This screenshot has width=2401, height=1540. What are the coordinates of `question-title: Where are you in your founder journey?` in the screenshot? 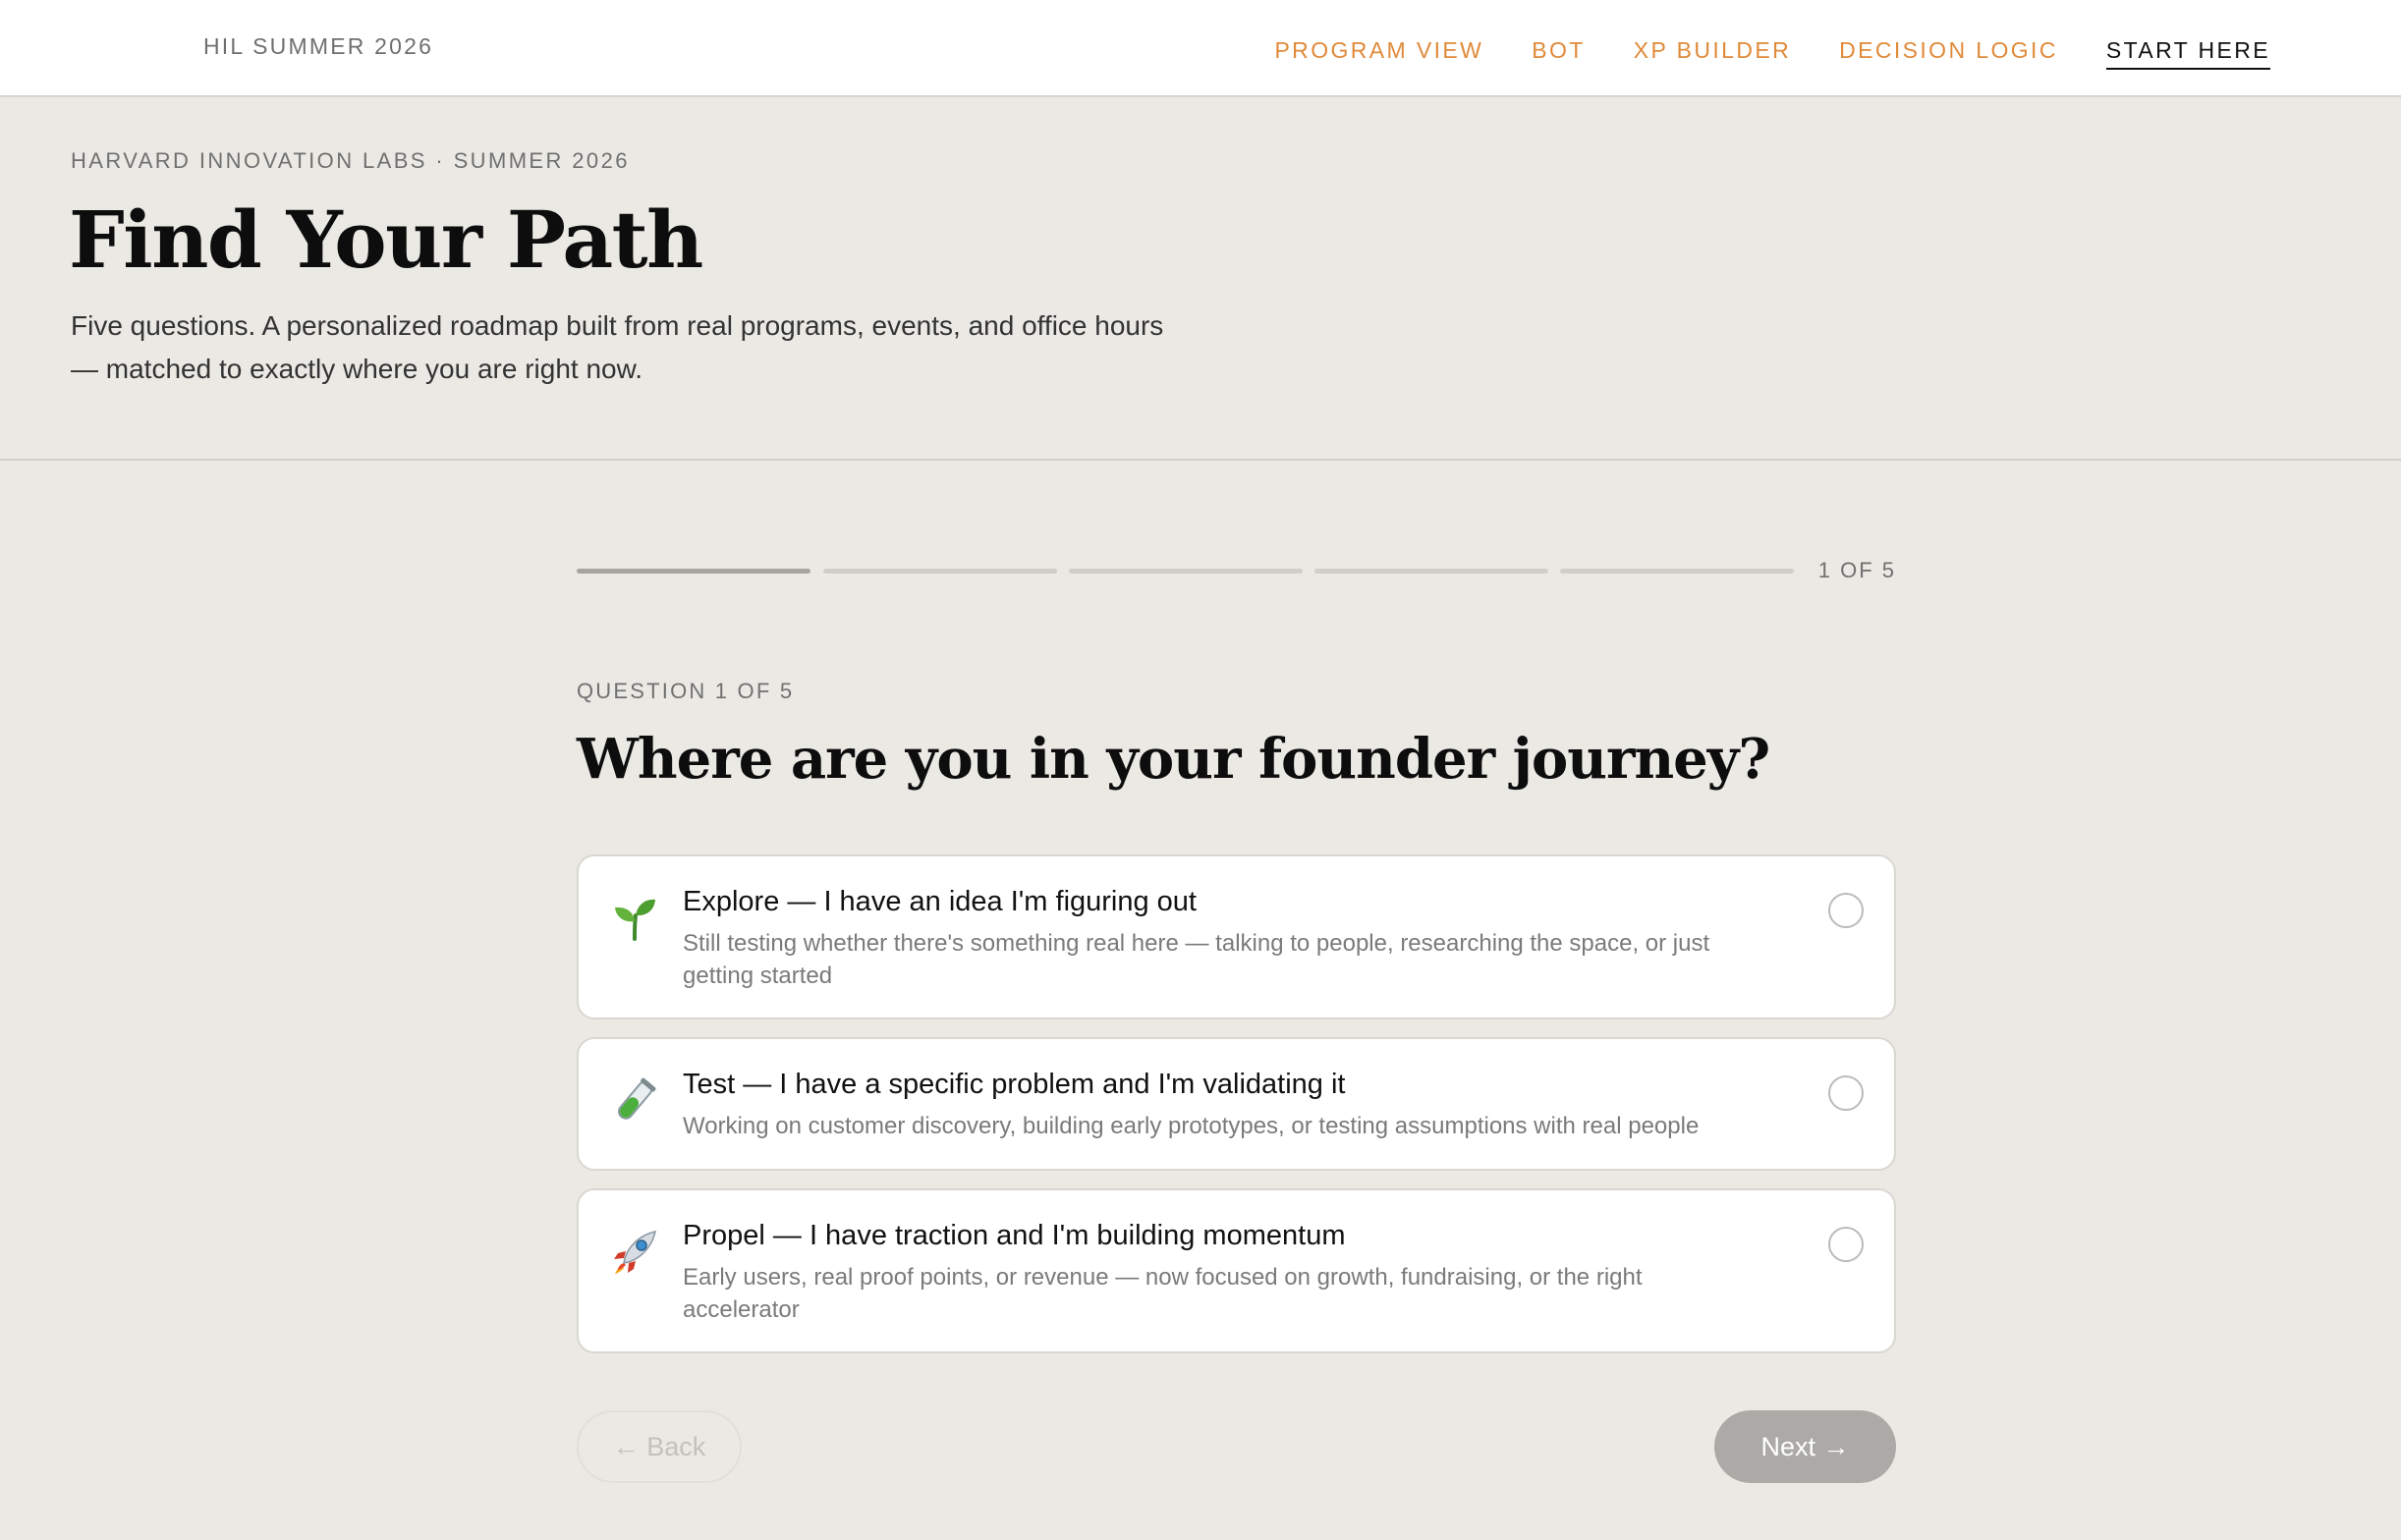 It's located at (1173, 759).